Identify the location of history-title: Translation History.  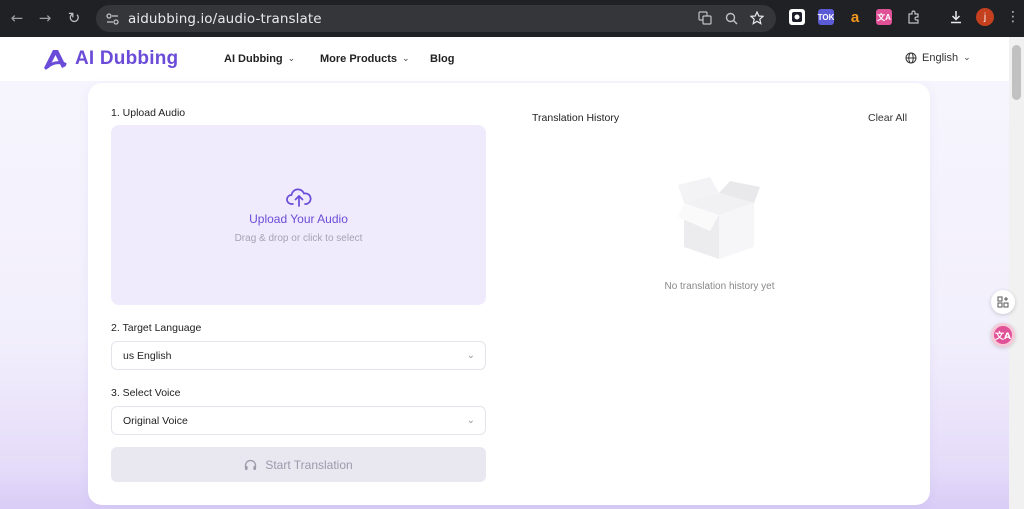
(576, 118).